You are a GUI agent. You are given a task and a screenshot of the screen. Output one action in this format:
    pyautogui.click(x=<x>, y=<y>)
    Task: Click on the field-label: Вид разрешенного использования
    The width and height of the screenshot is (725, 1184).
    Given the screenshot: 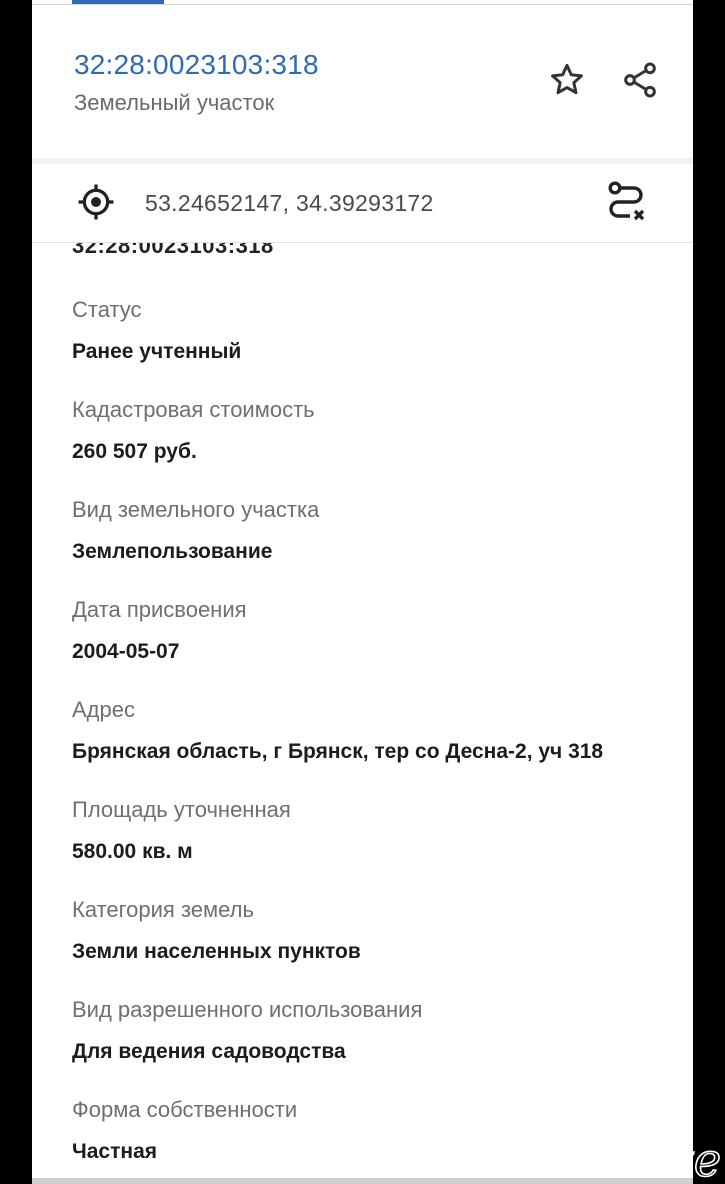 What is the action you would take?
    pyautogui.click(x=247, y=1009)
    